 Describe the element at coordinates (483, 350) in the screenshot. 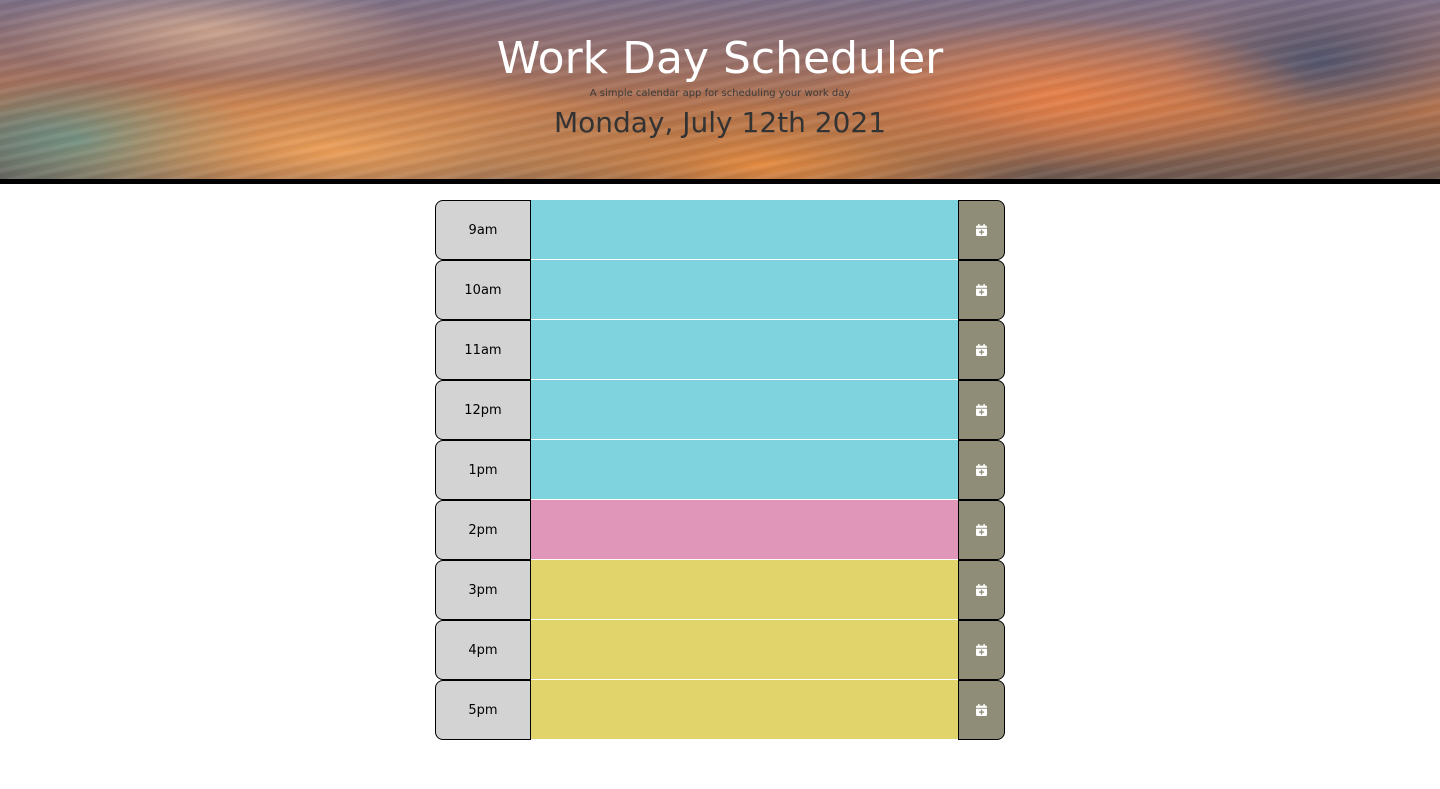

I see `hour-label: 11am` at that location.